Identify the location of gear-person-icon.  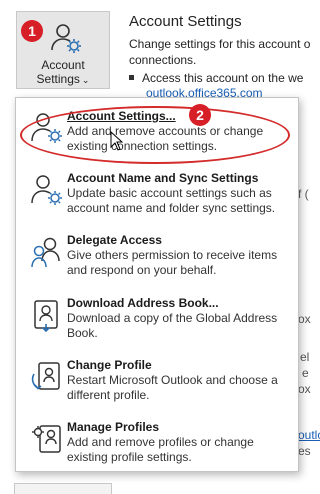
(46, 439).